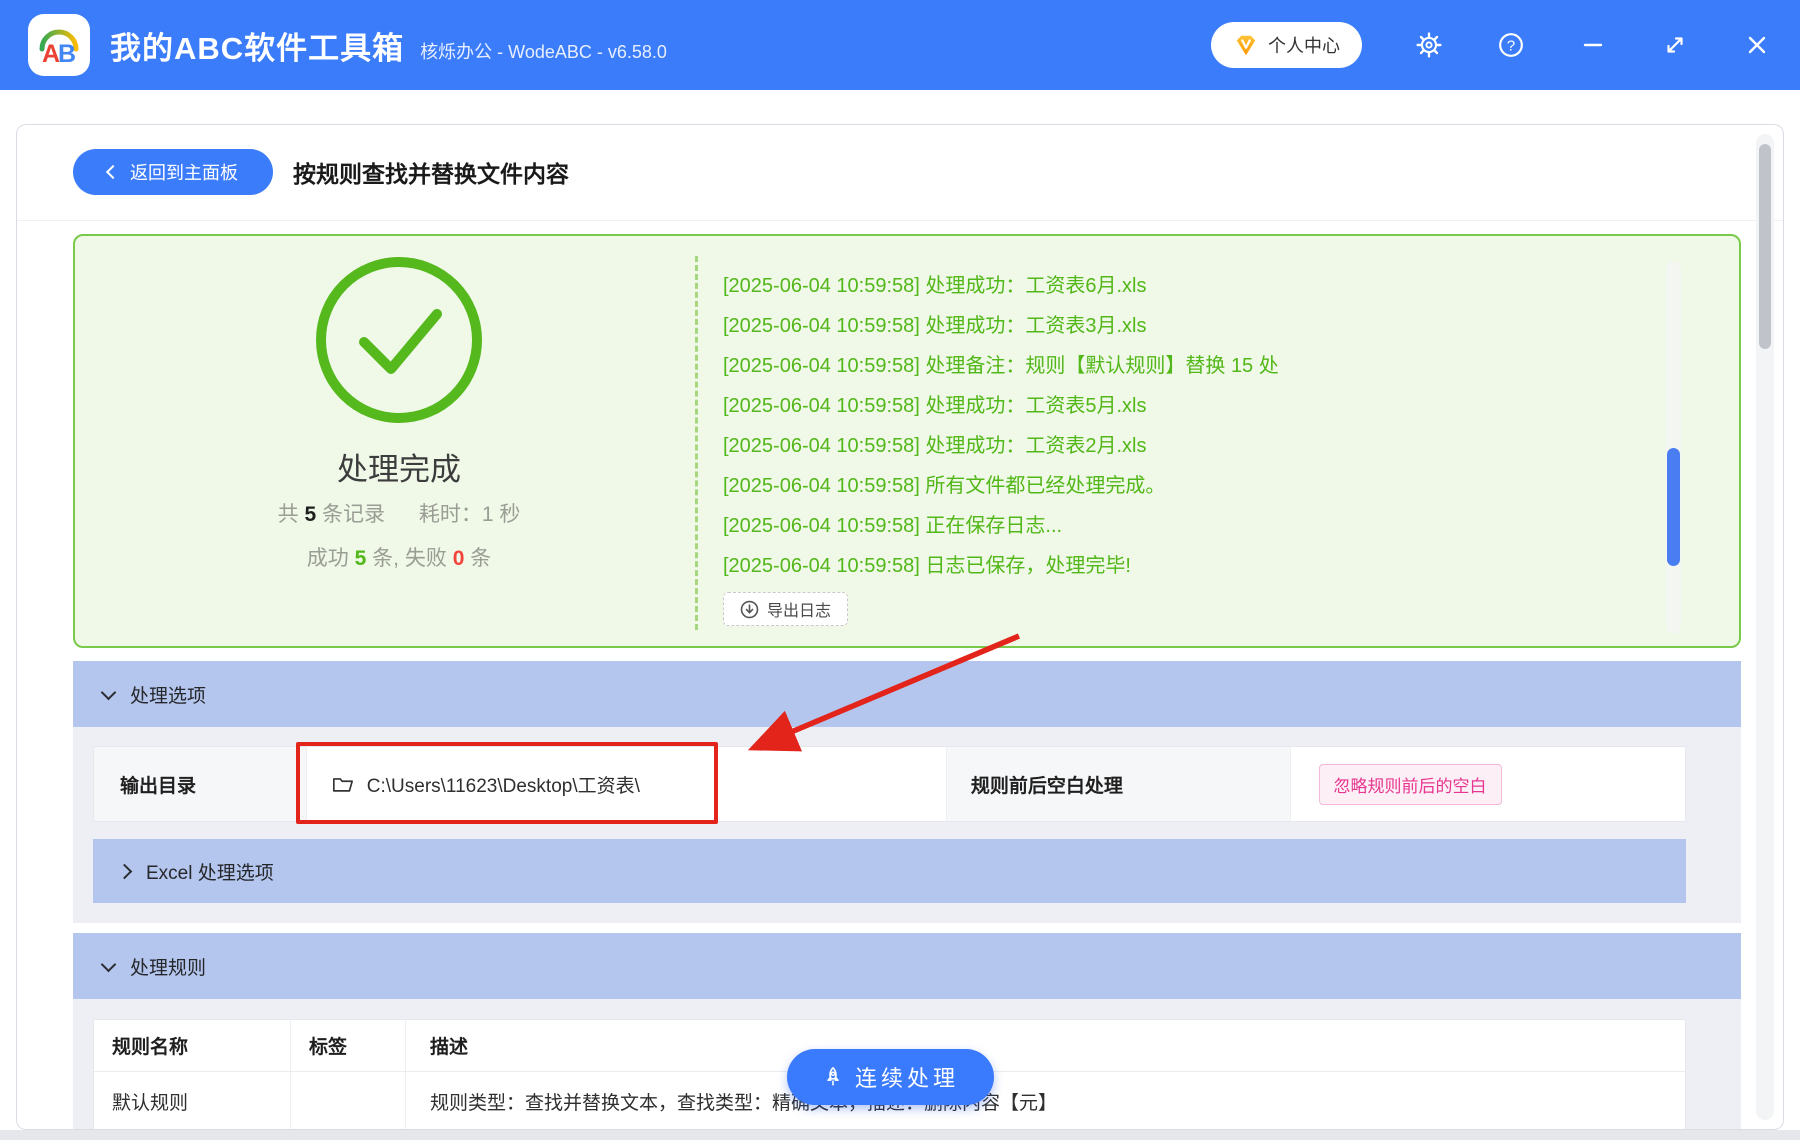 The height and width of the screenshot is (1140, 1800). I want to click on log-line: [2025-06-04 10:59:58] 所有文件都已经处理完成。, so click(944, 486).